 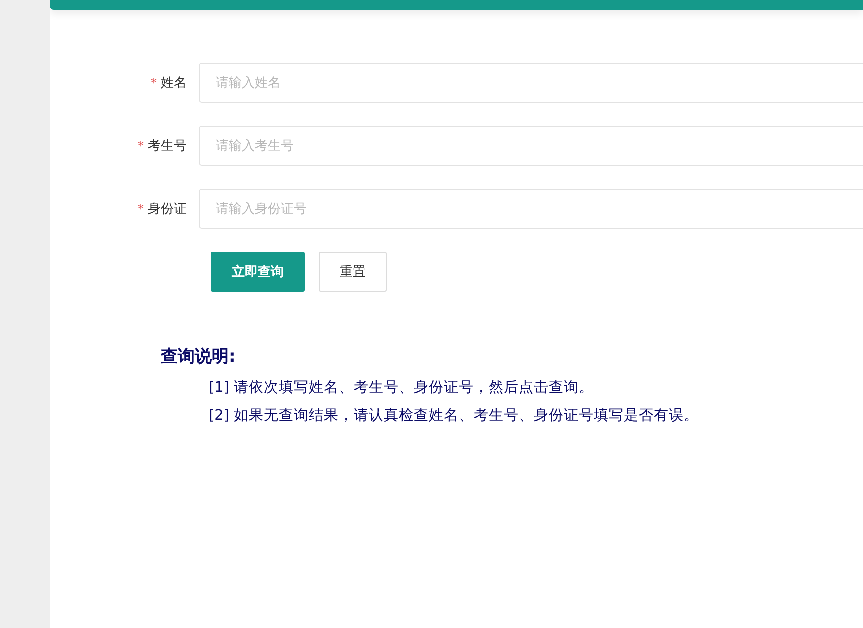 I want to click on field-label: 身份证, so click(x=167, y=209).